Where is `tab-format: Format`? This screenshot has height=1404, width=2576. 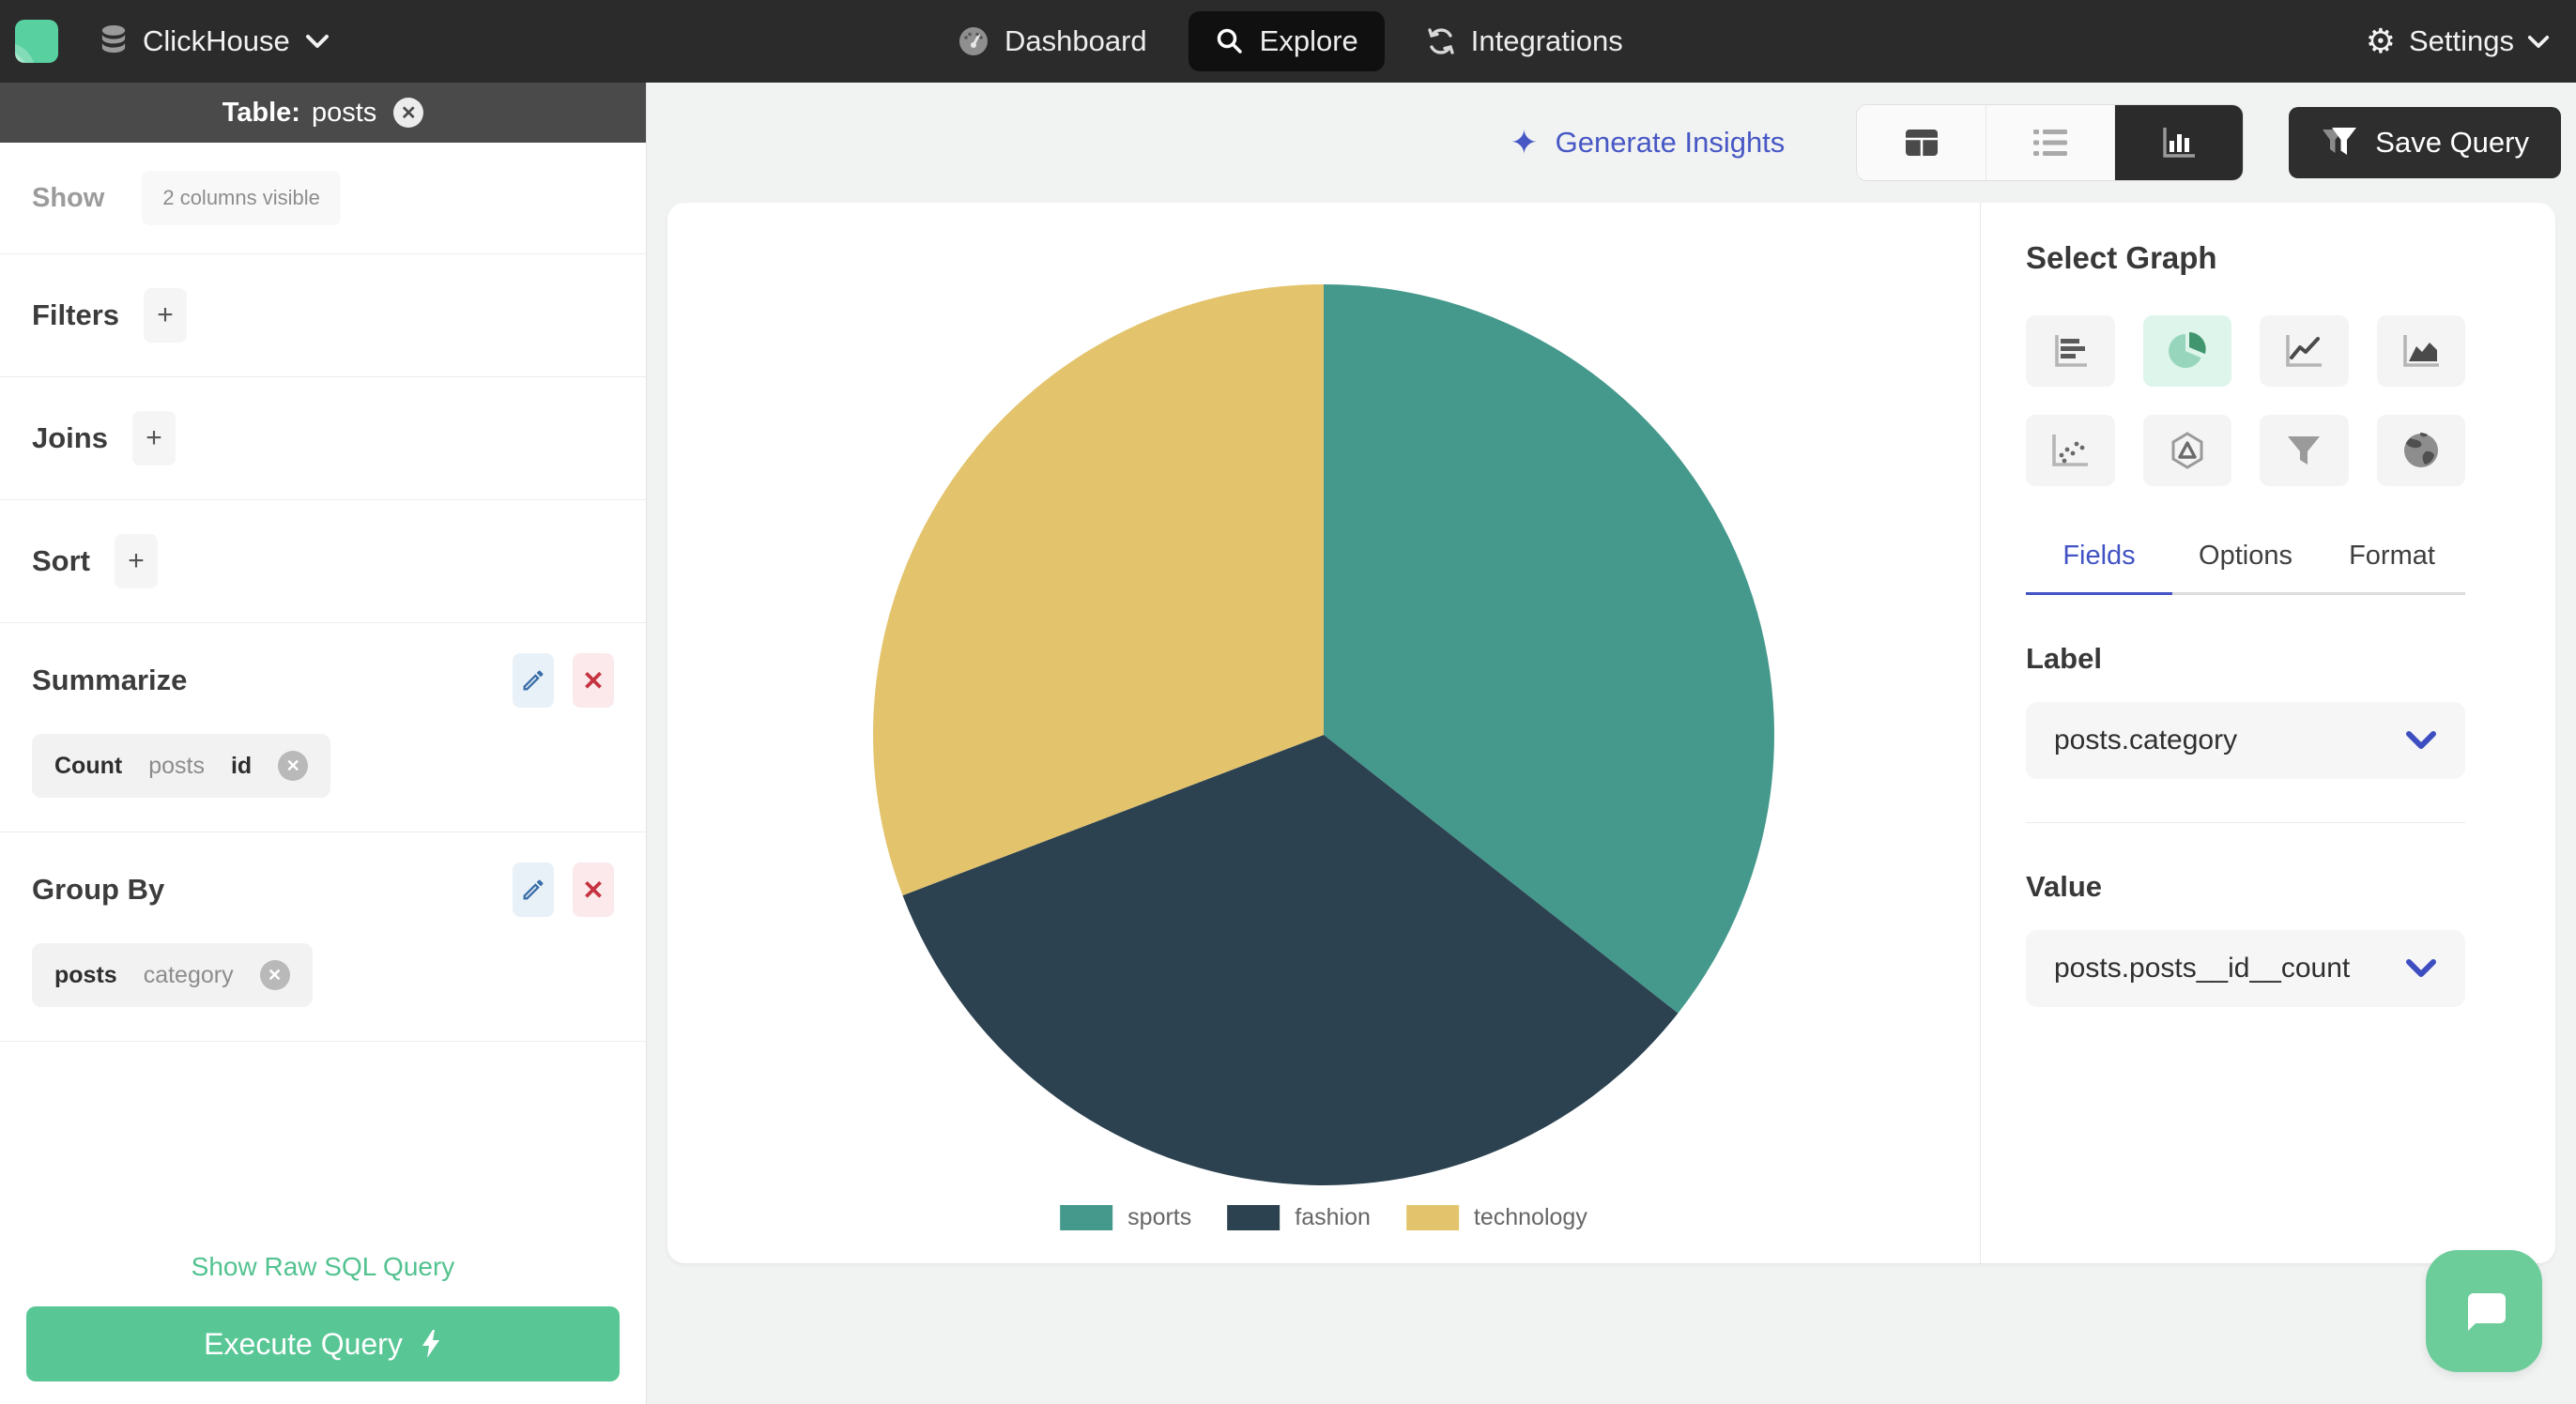 tab-format: Format is located at coordinates (2392, 568).